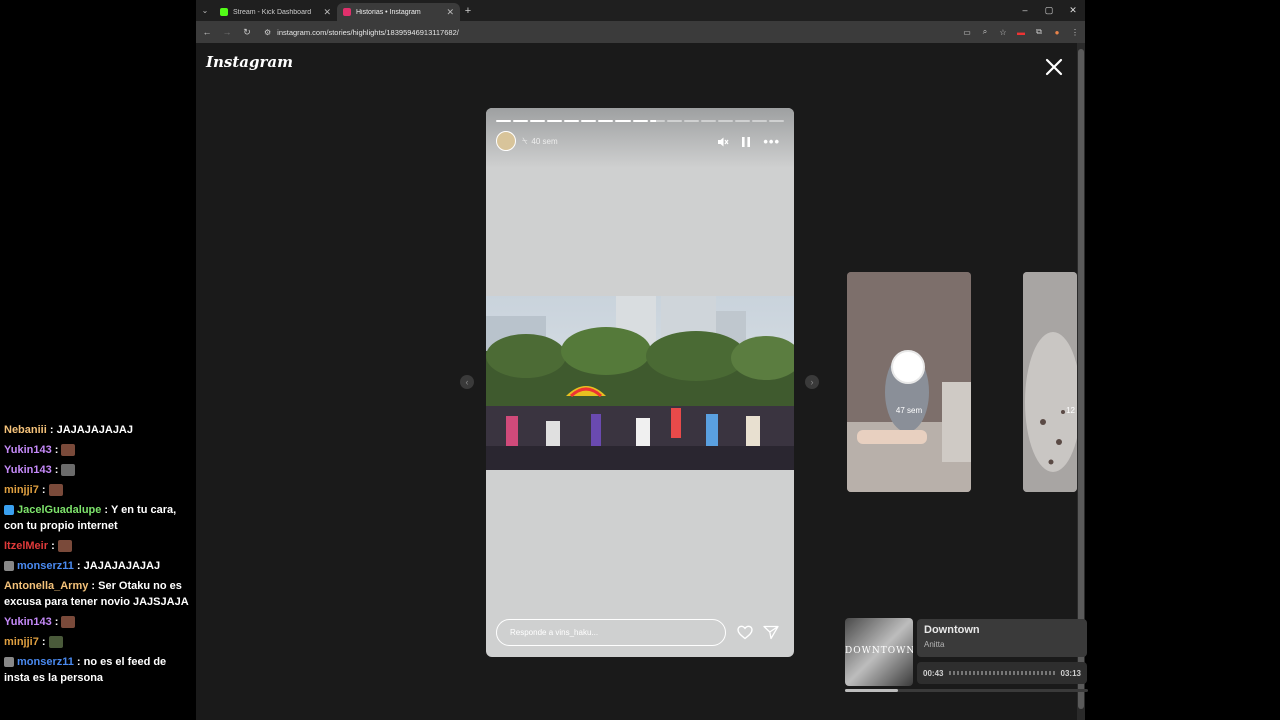  Describe the element at coordinates (26, 546) in the screenshot. I see `chat-username: ItzelMeir` at that location.